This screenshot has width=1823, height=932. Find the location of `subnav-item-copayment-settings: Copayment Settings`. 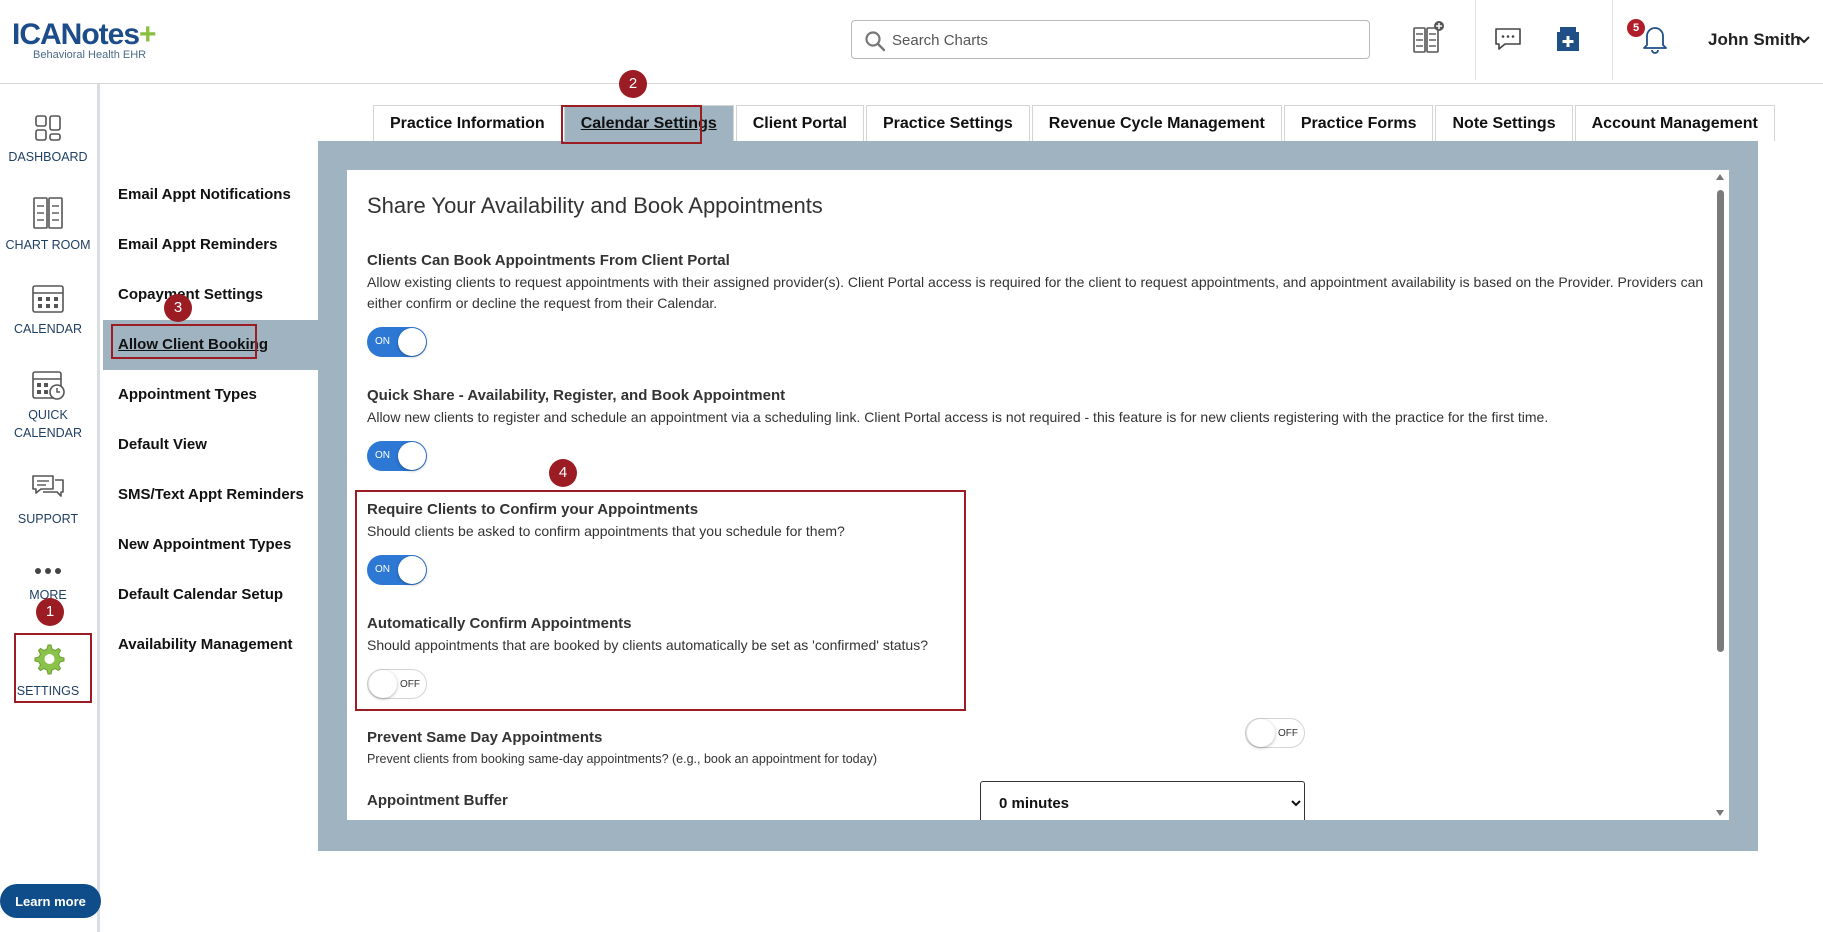

subnav-item-copayment-settings: Copayment Settings is located at coordinates (210, 295).